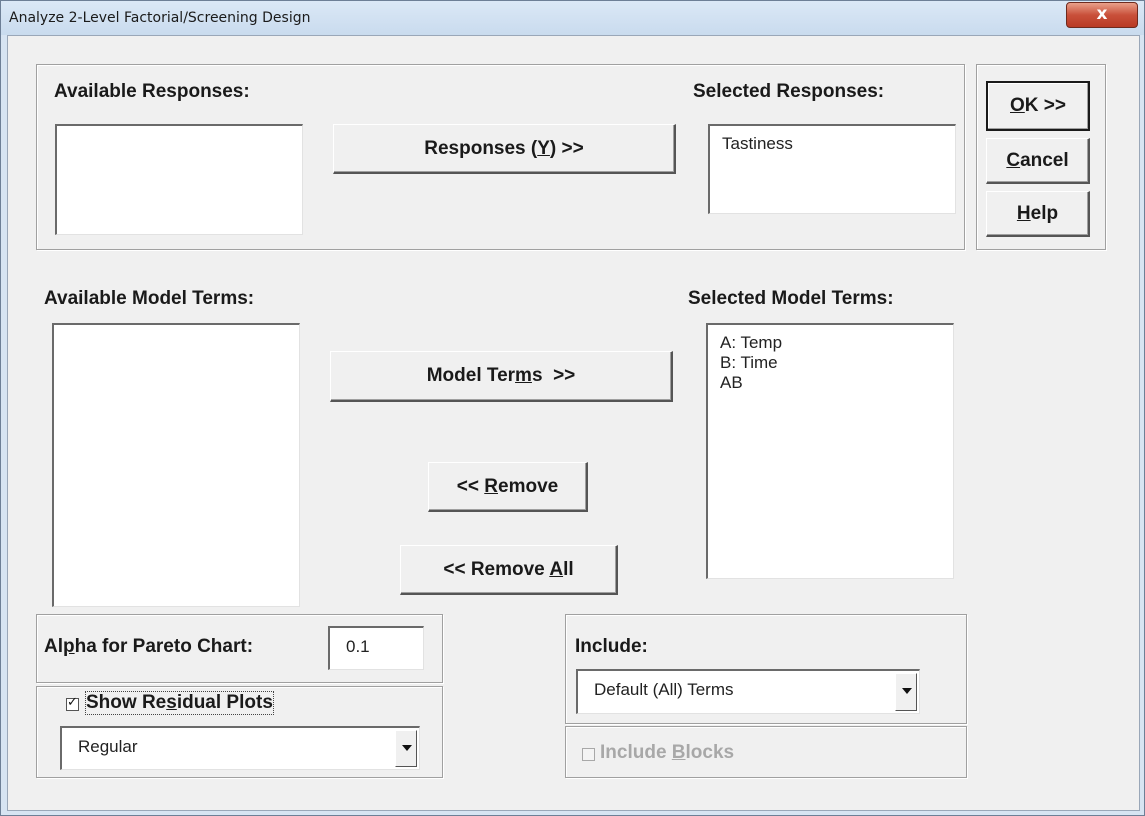  I want to click on cancel-button: Cancel, so click(1038, 161).